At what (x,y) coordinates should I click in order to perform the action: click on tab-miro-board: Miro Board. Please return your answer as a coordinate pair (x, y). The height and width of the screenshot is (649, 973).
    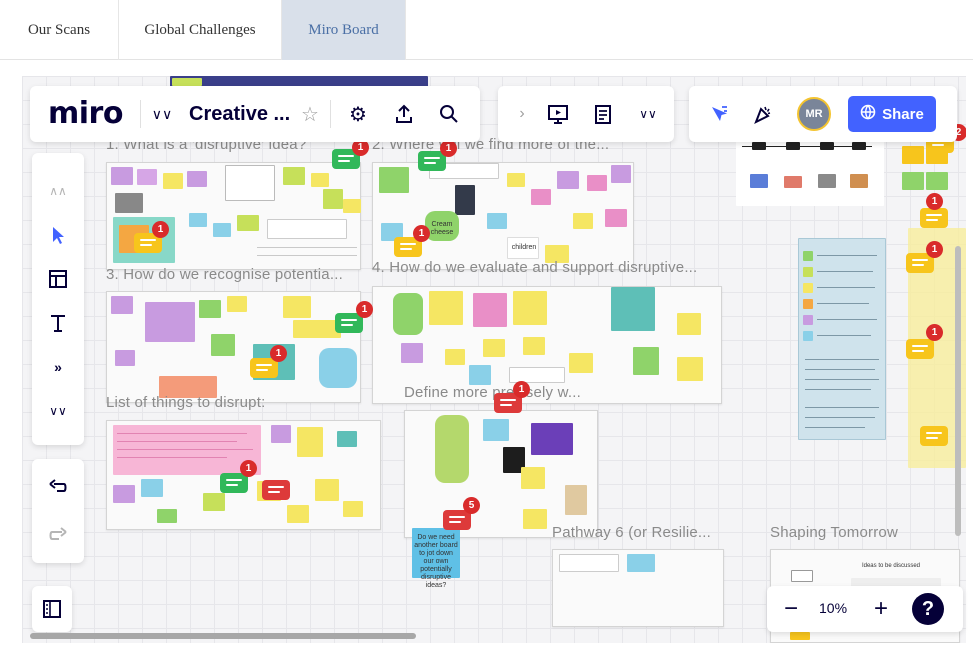
    Looking at the image, I should click on (343, 30).